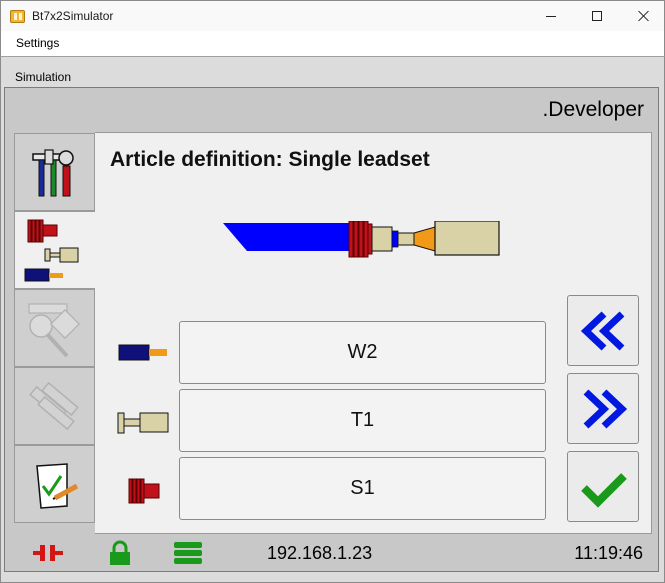 This screenshot has height=583, width=665. What do you see at coordinates (43, 77) in the screenshot?
I see `simulation-label: Simulation` at bounding box center [43, 77].